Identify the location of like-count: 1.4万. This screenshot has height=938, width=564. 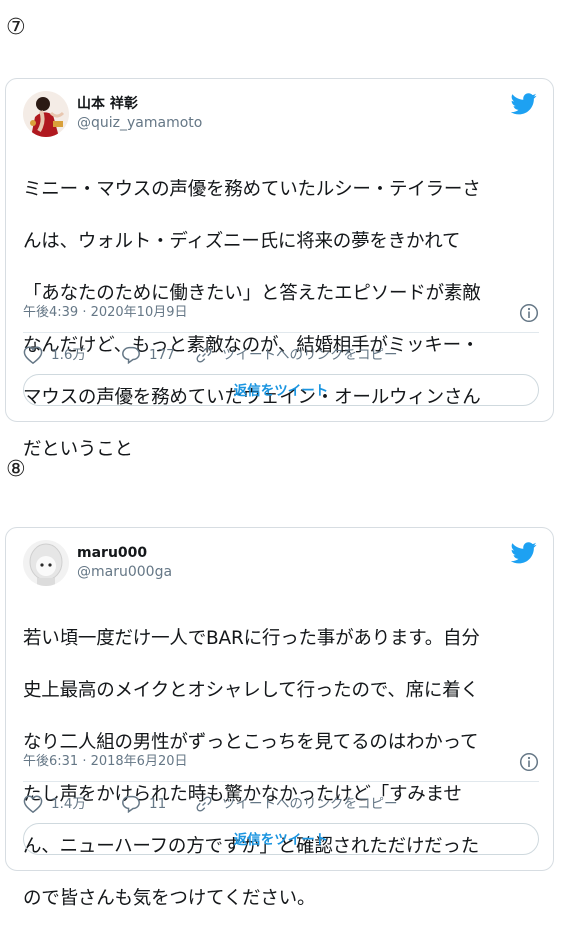
(68, 804).